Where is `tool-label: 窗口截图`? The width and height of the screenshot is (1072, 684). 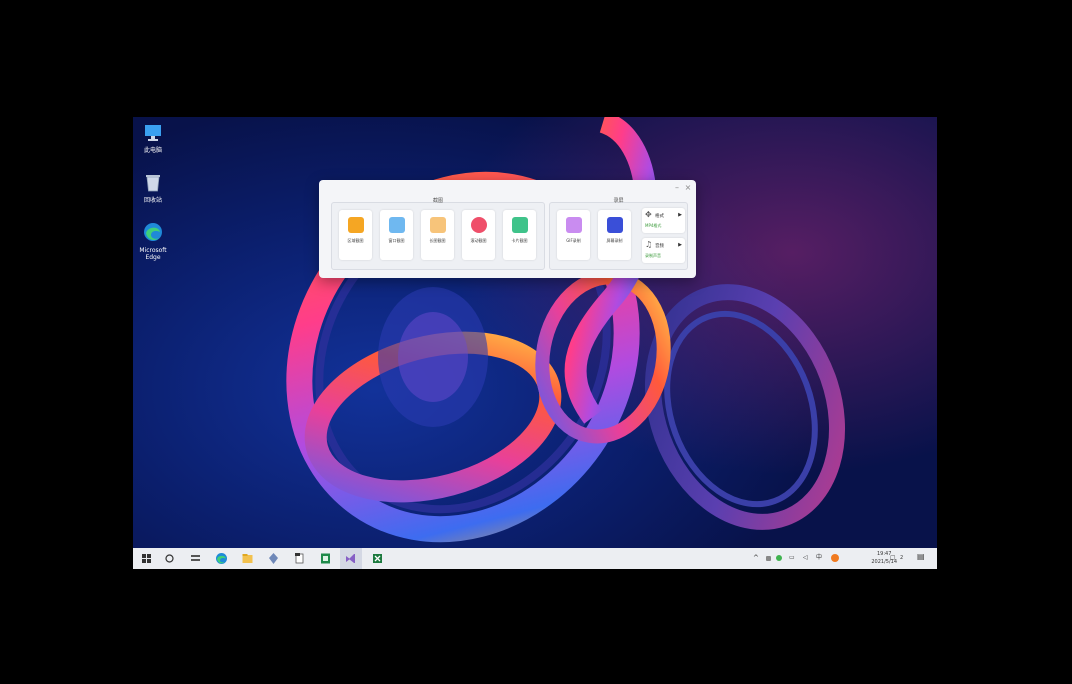 tool-label: 窗口截图 is located at coordinates (396, 240).